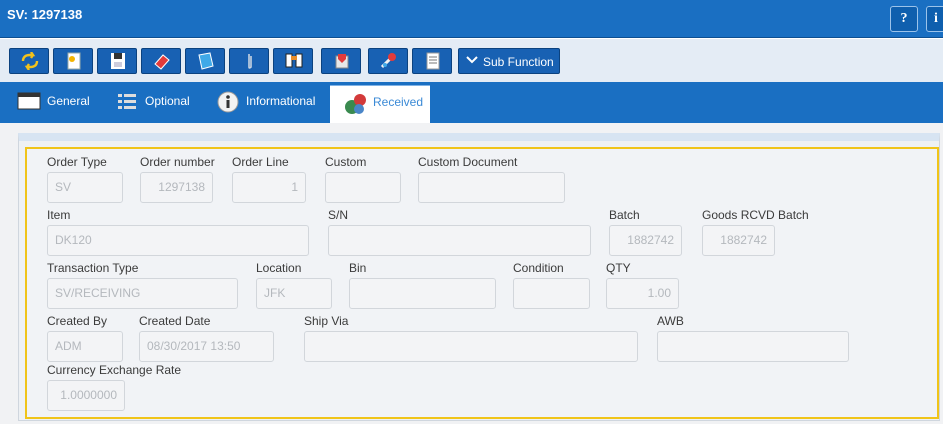 The width and height of the screenshot is (943, 424). What do you see at coordinates (468, 162) in the screenshot?
I see `custom-document-label: Custom Document` at bounding box center [468, 162].